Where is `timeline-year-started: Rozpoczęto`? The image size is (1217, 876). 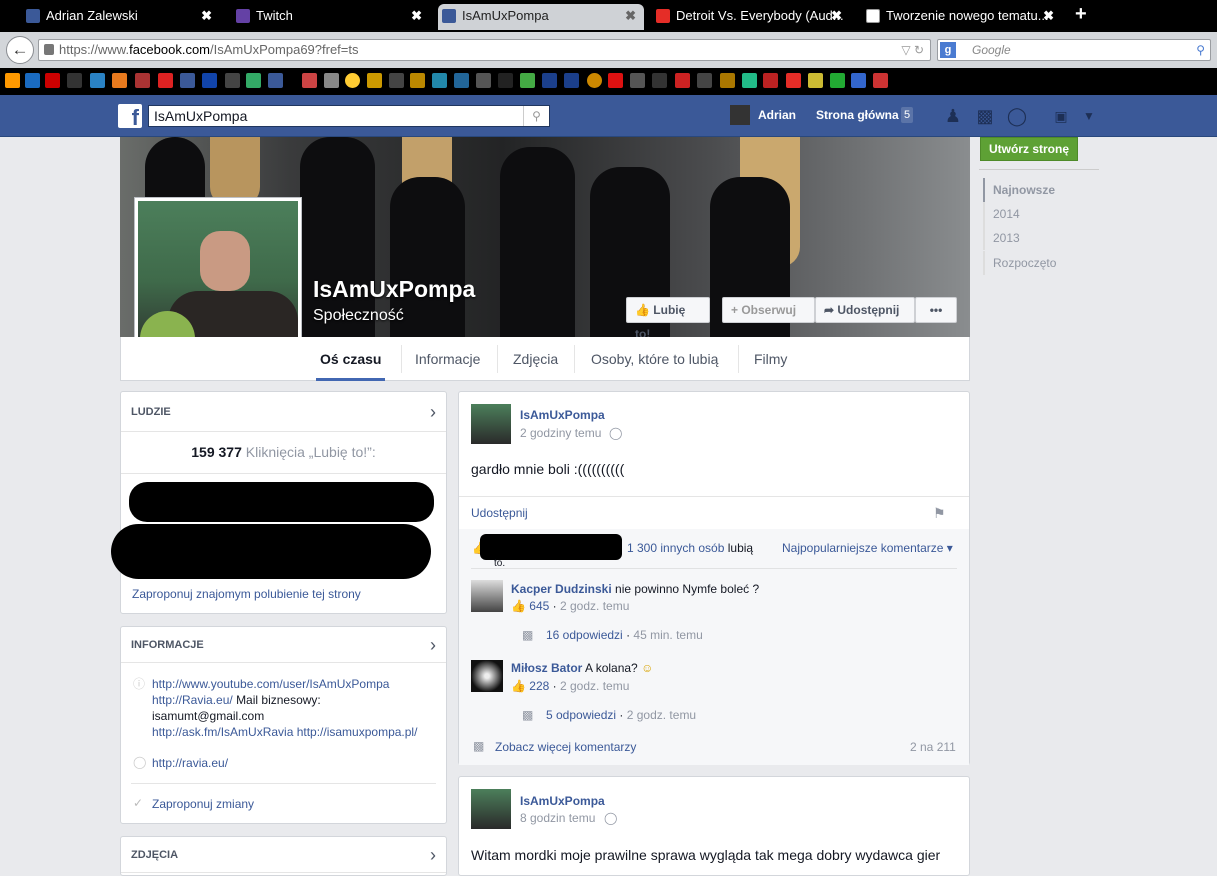
timeline-year-started: Rozpoczęto is located at coordinates (1038, 263).